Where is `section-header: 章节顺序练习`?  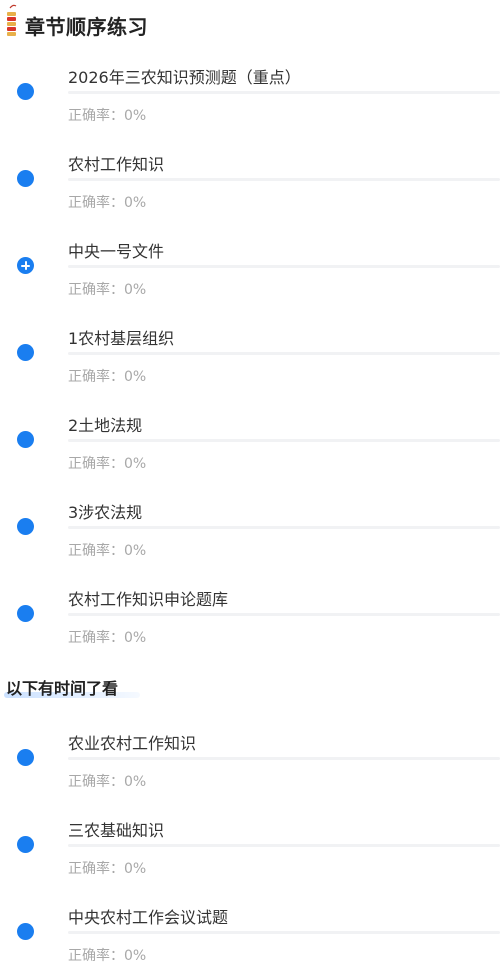 section-header: 章节顺序练习 is located at coordinates (250, 24).